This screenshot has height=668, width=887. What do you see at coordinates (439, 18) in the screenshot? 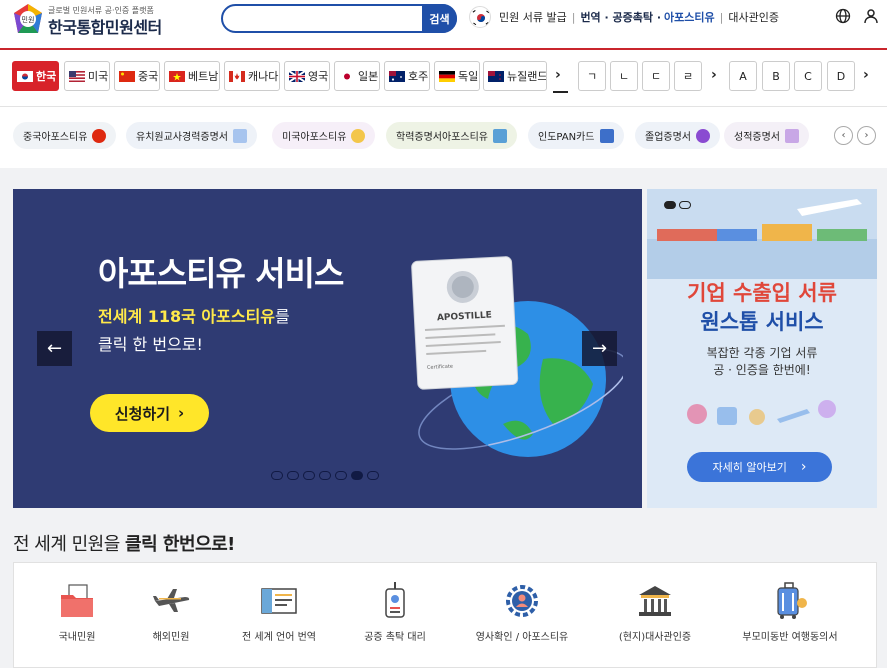
I see `search-button: 검색` at bounding box center [439, 18].